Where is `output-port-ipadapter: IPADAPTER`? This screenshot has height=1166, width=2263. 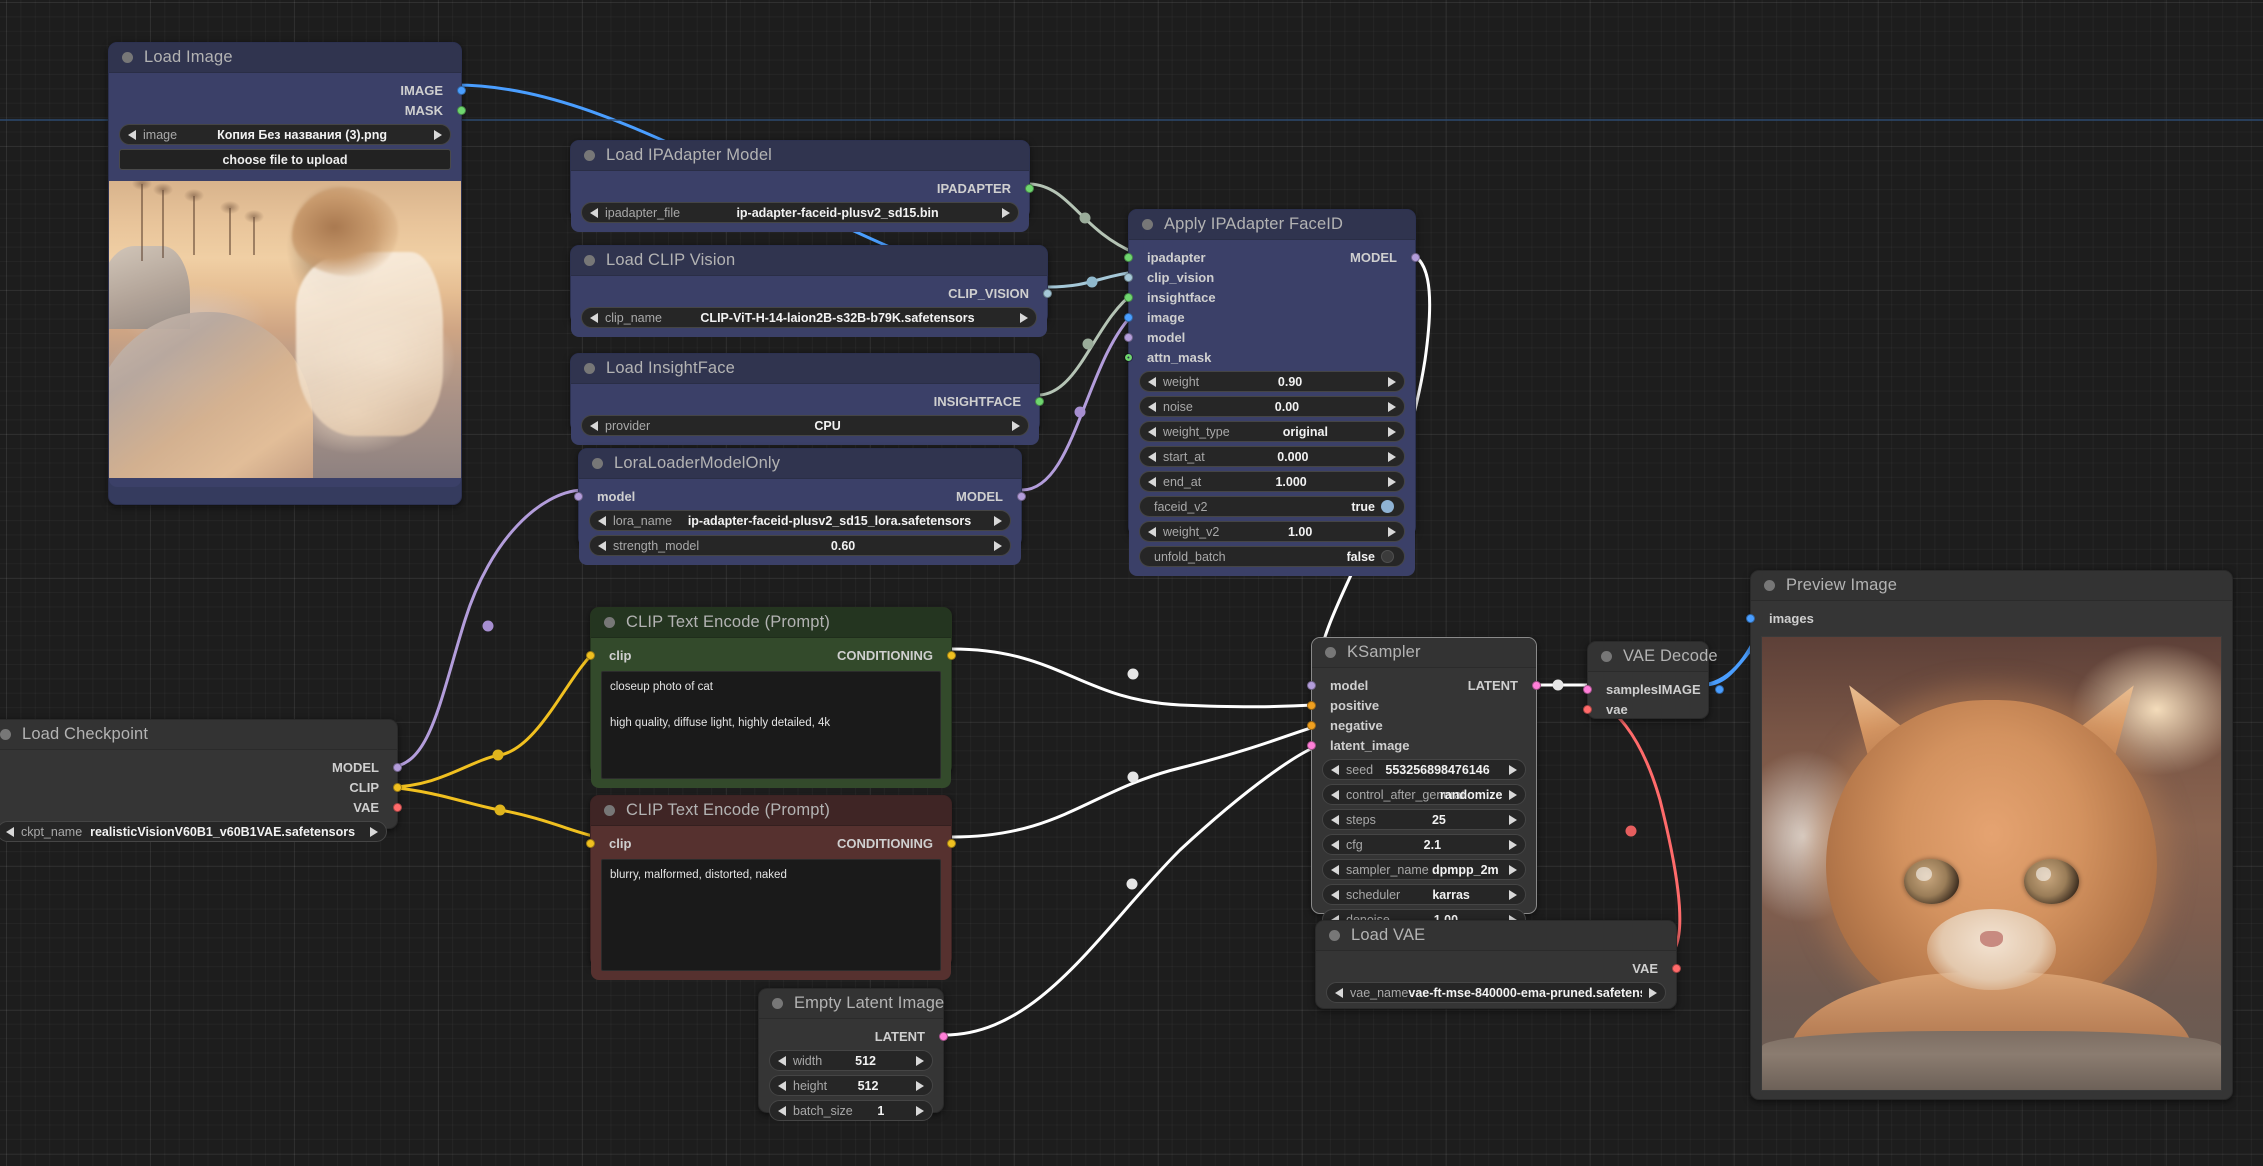 output-port-ipadapter: IPADAPTER is located at coordinates (985, 188).